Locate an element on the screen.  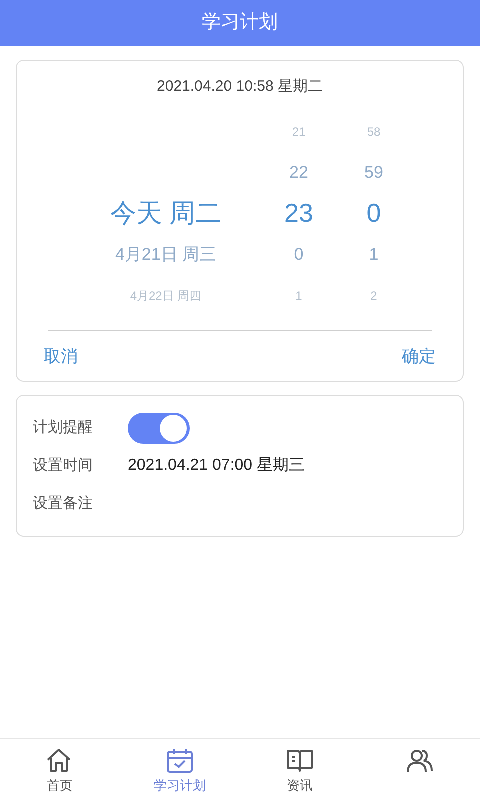
date-option: 今天 周二 is located at coordinates (166, 213).